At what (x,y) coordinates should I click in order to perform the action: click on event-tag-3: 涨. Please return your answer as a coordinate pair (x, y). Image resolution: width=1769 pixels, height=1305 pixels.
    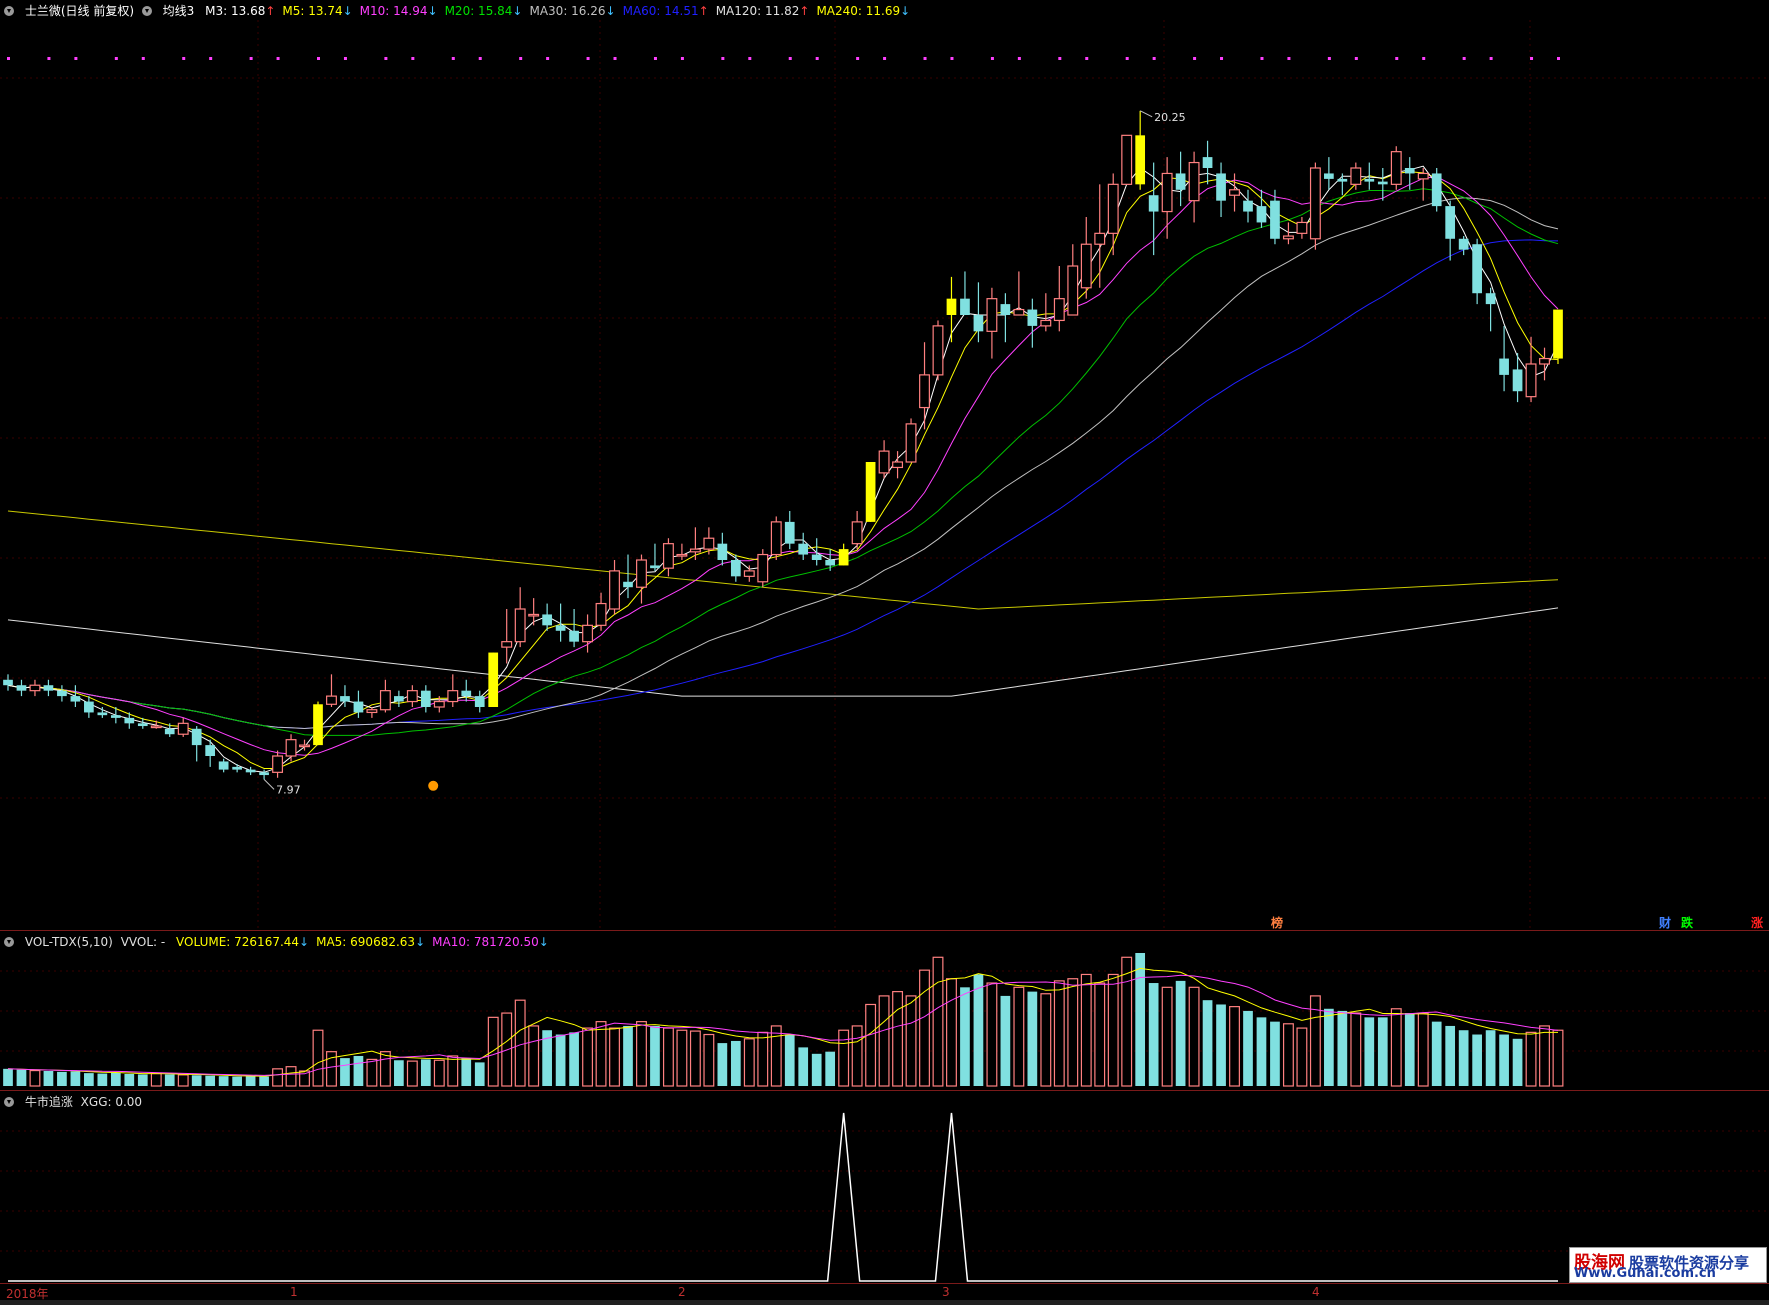
    Looking at the image, I should click on (1757, 922).